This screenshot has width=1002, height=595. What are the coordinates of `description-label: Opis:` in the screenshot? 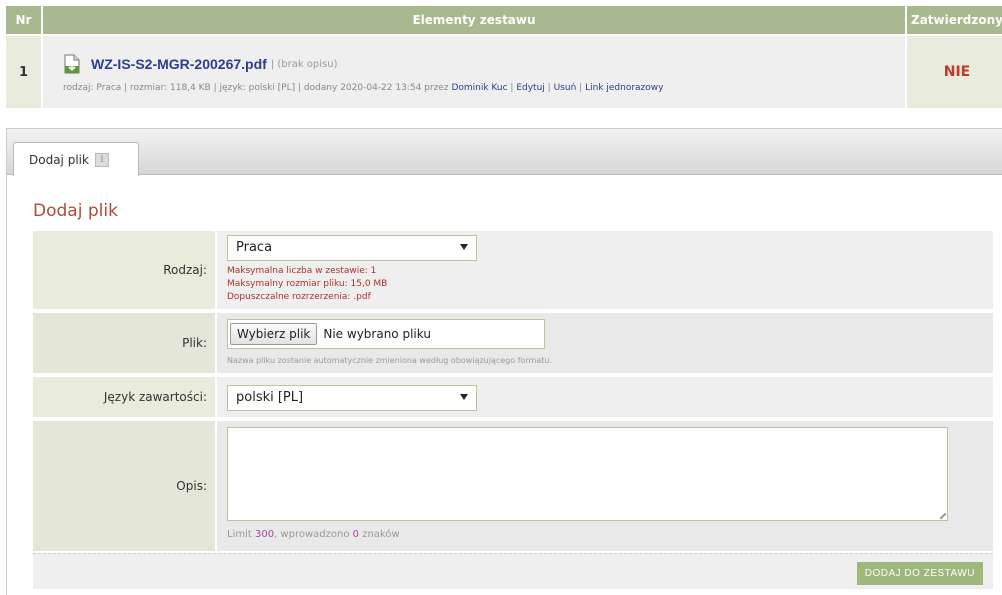 It's located at (124, 486).